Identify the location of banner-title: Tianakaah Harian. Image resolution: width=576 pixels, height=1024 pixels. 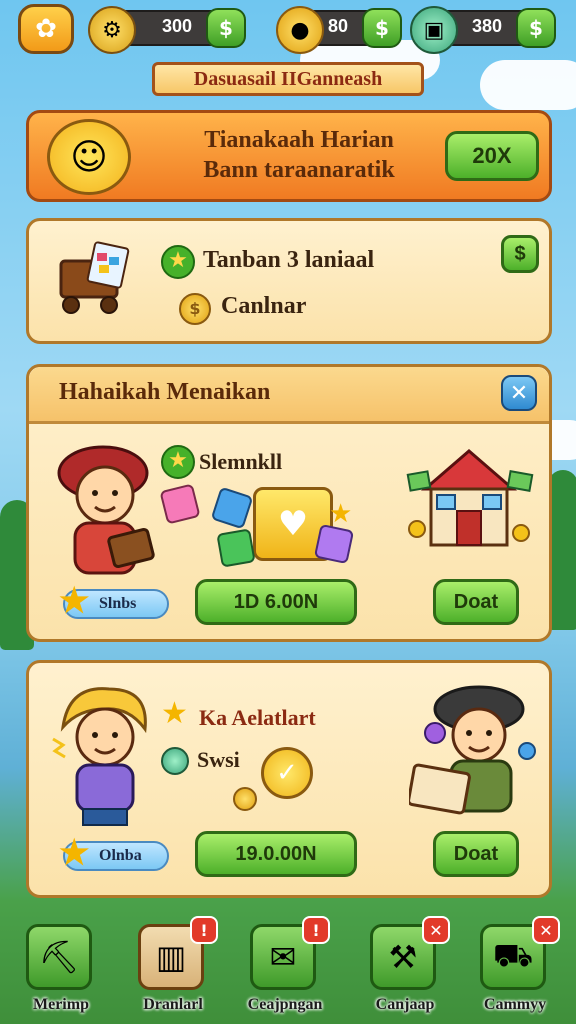
(299, 140).